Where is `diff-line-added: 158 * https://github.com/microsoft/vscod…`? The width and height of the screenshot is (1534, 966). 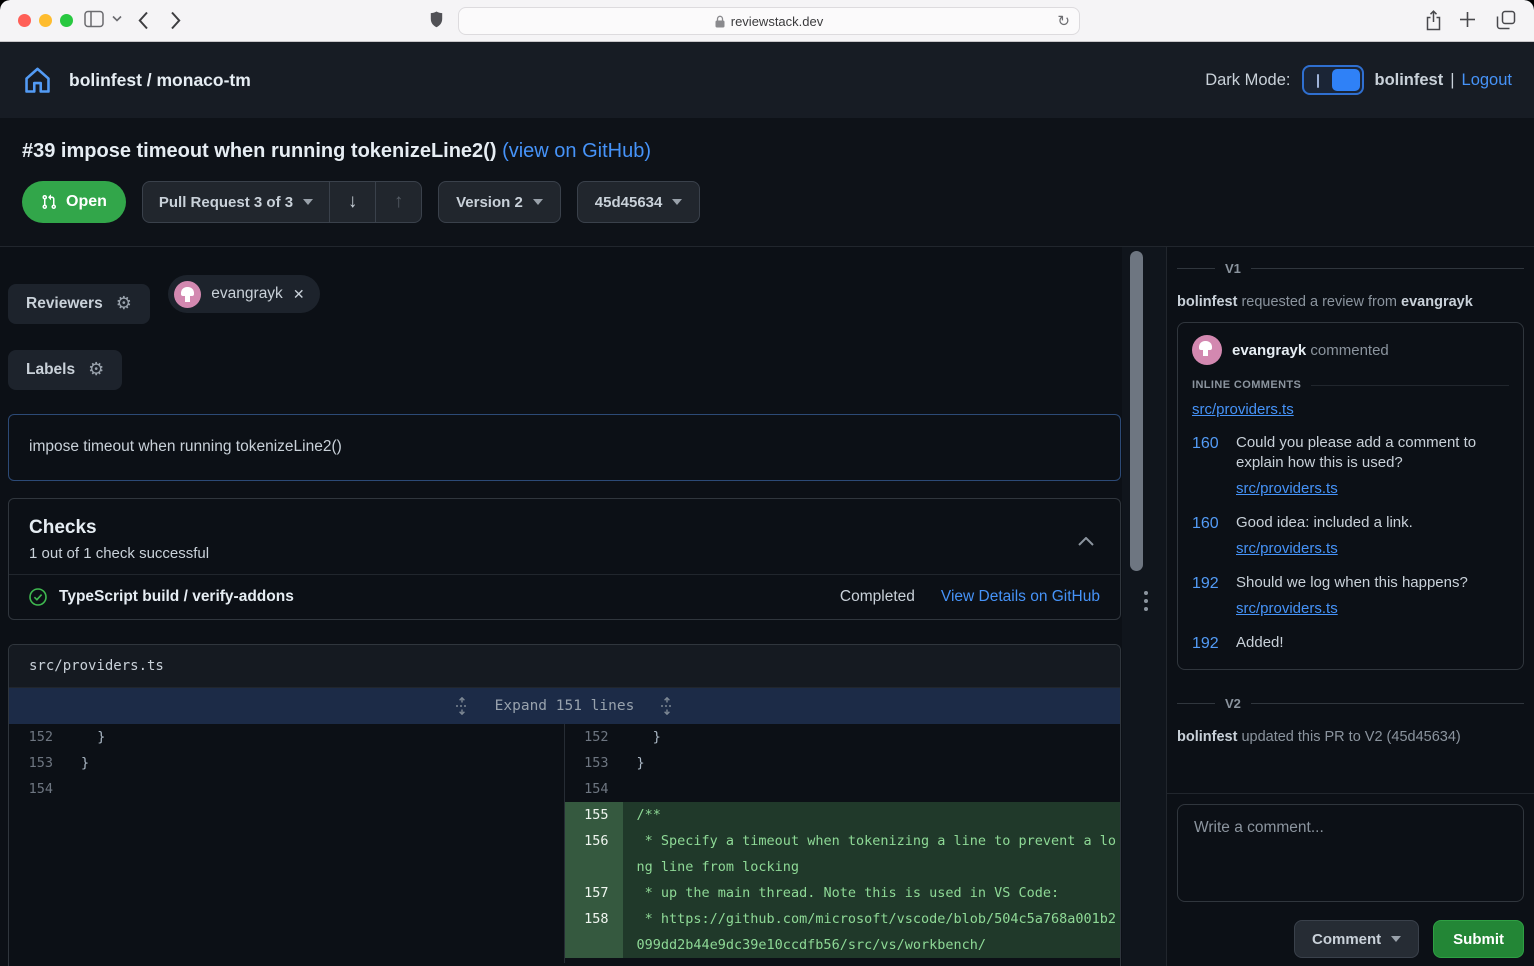
diff-line-added: 158 * https://github.com/microsoft/vscod… is located at coordinates (842, 931).